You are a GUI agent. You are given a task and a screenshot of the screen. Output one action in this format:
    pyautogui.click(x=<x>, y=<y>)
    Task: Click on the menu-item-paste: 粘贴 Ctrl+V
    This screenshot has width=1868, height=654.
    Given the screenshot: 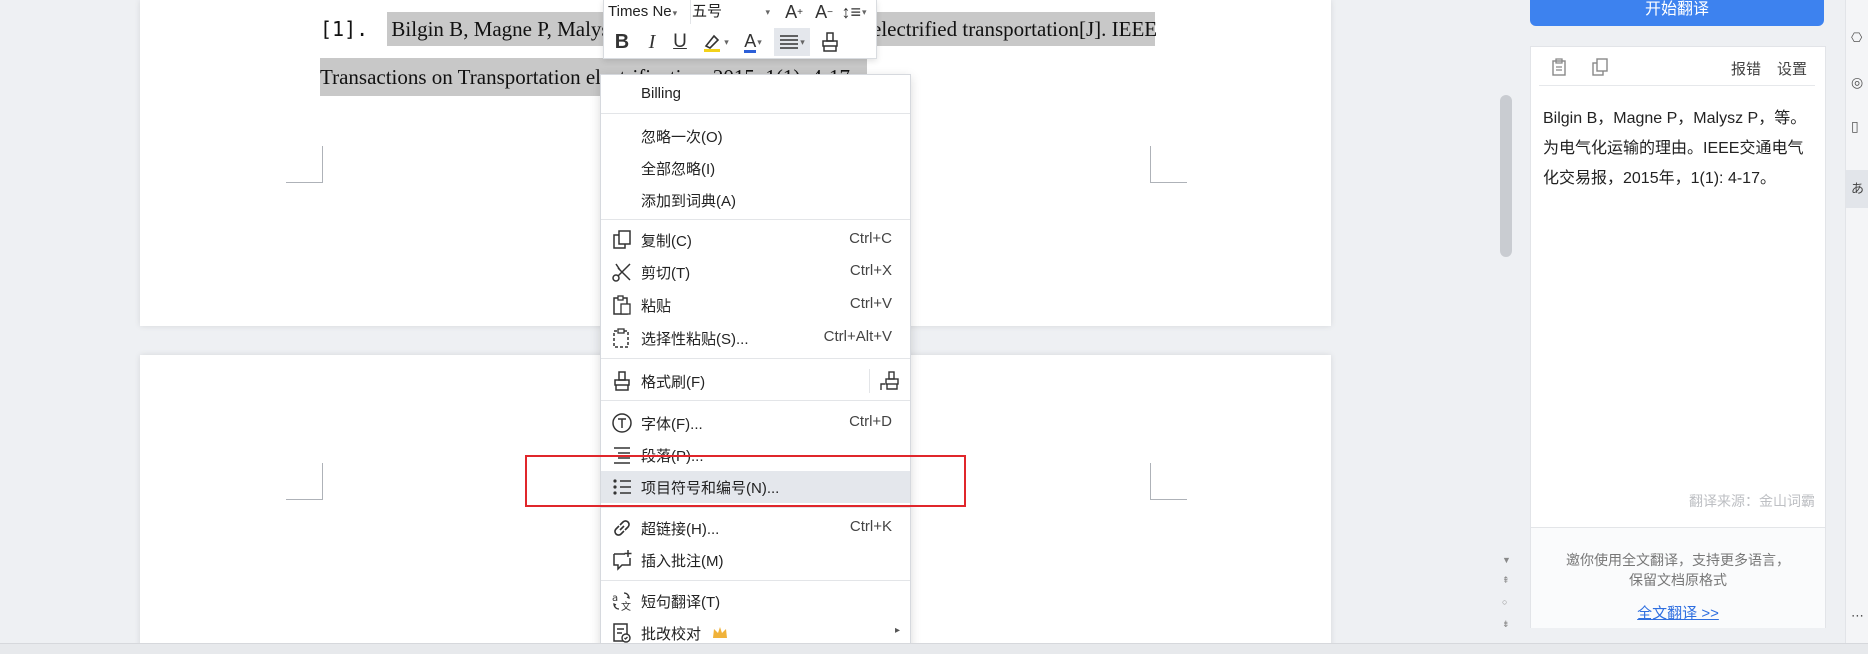 What is the action you would take?
    pyautogui.click(x=755, y=305)
    